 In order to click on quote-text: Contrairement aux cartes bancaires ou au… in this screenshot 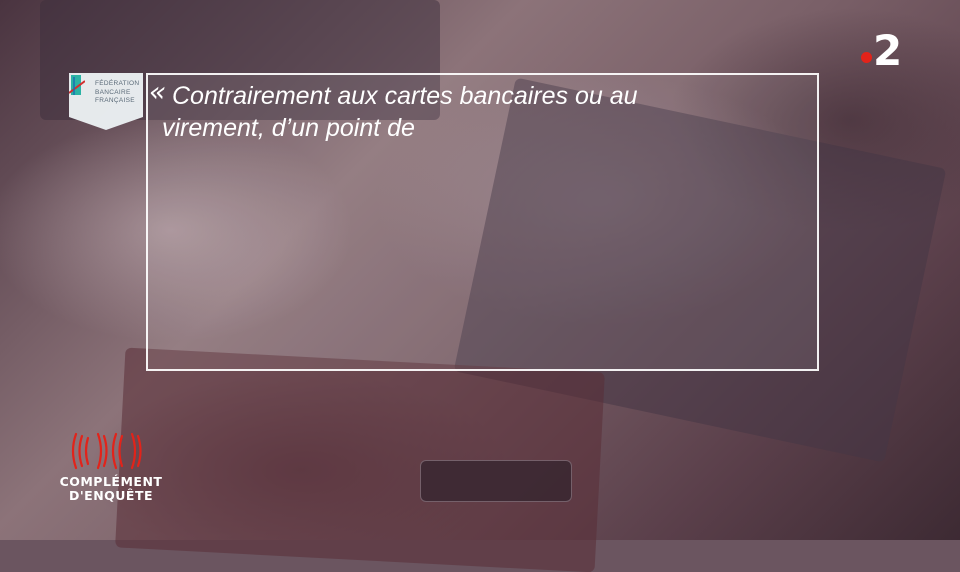, I will do `click(482, 112)`.